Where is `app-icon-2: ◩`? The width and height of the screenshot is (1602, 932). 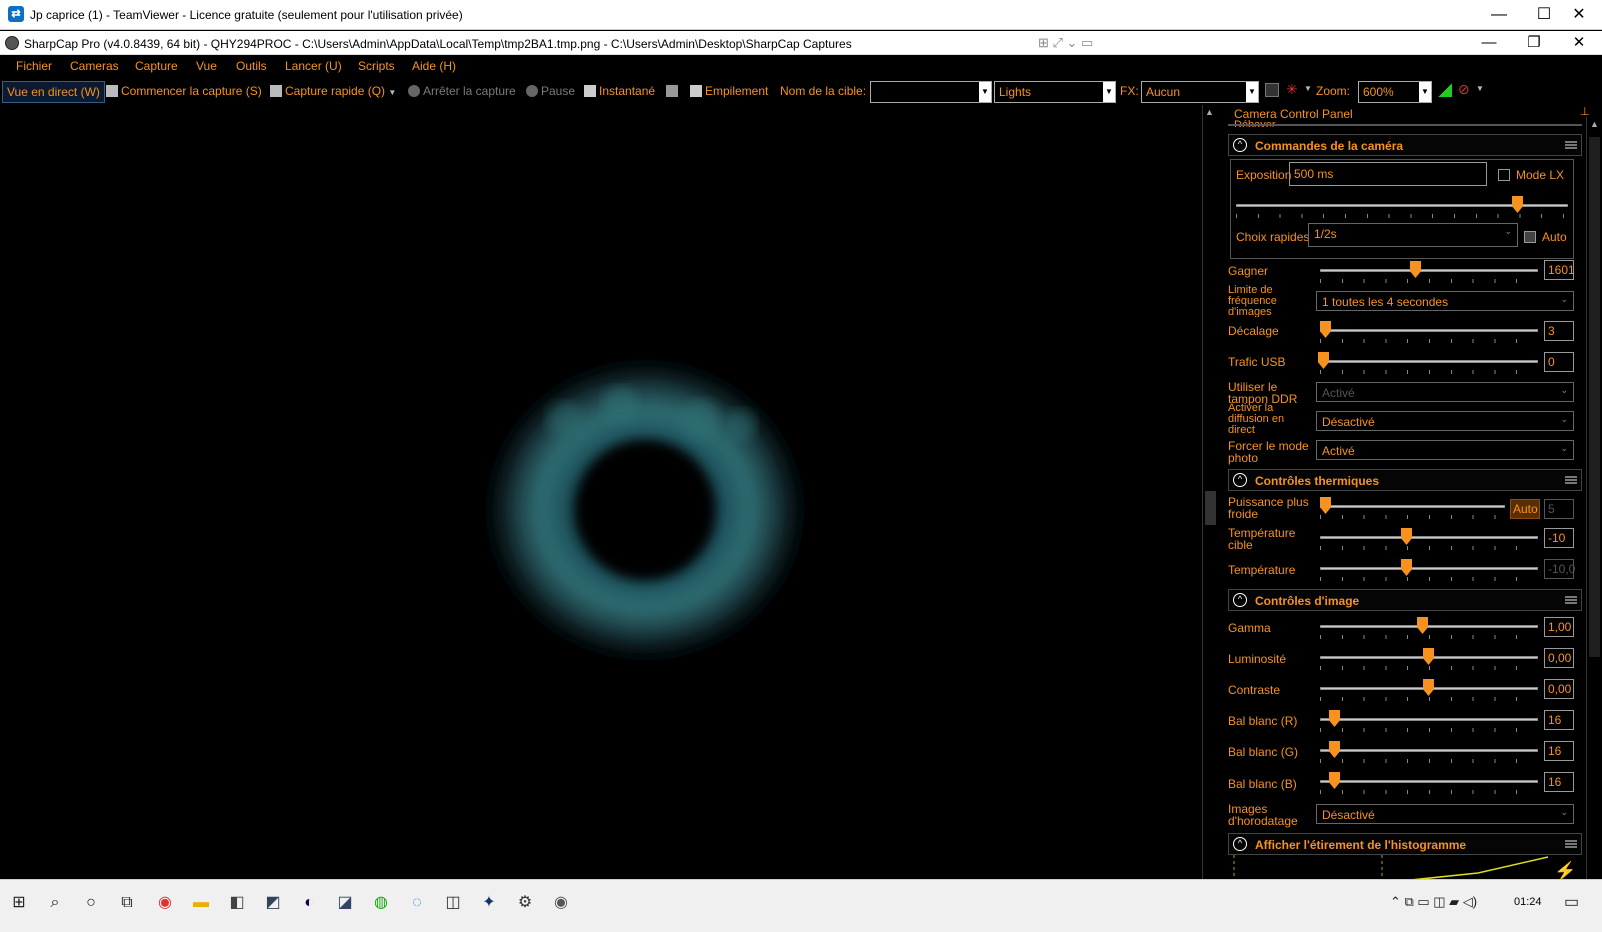 app-icon-2: ◩ is located at coordinates (273, 903).